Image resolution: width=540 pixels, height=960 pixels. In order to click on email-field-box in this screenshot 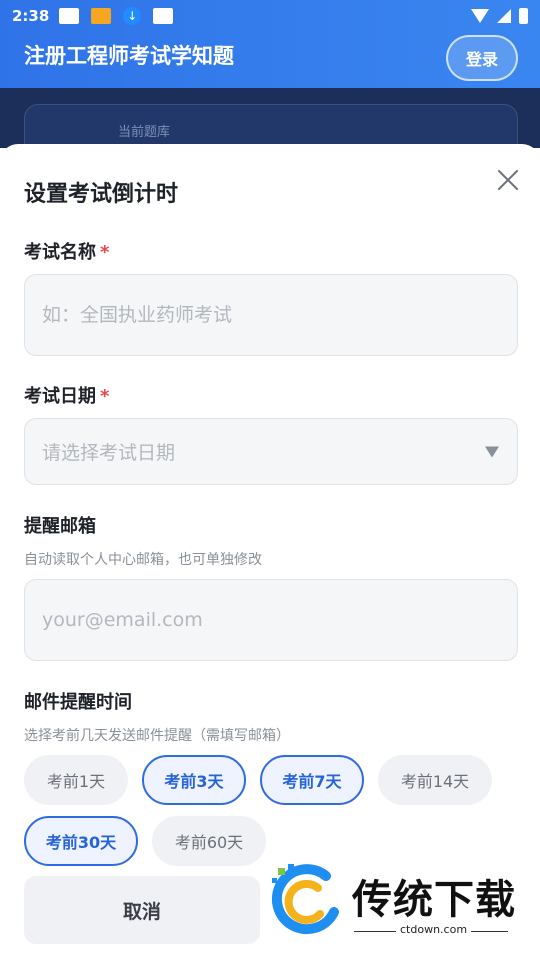, I will do `click(271, 620)`.